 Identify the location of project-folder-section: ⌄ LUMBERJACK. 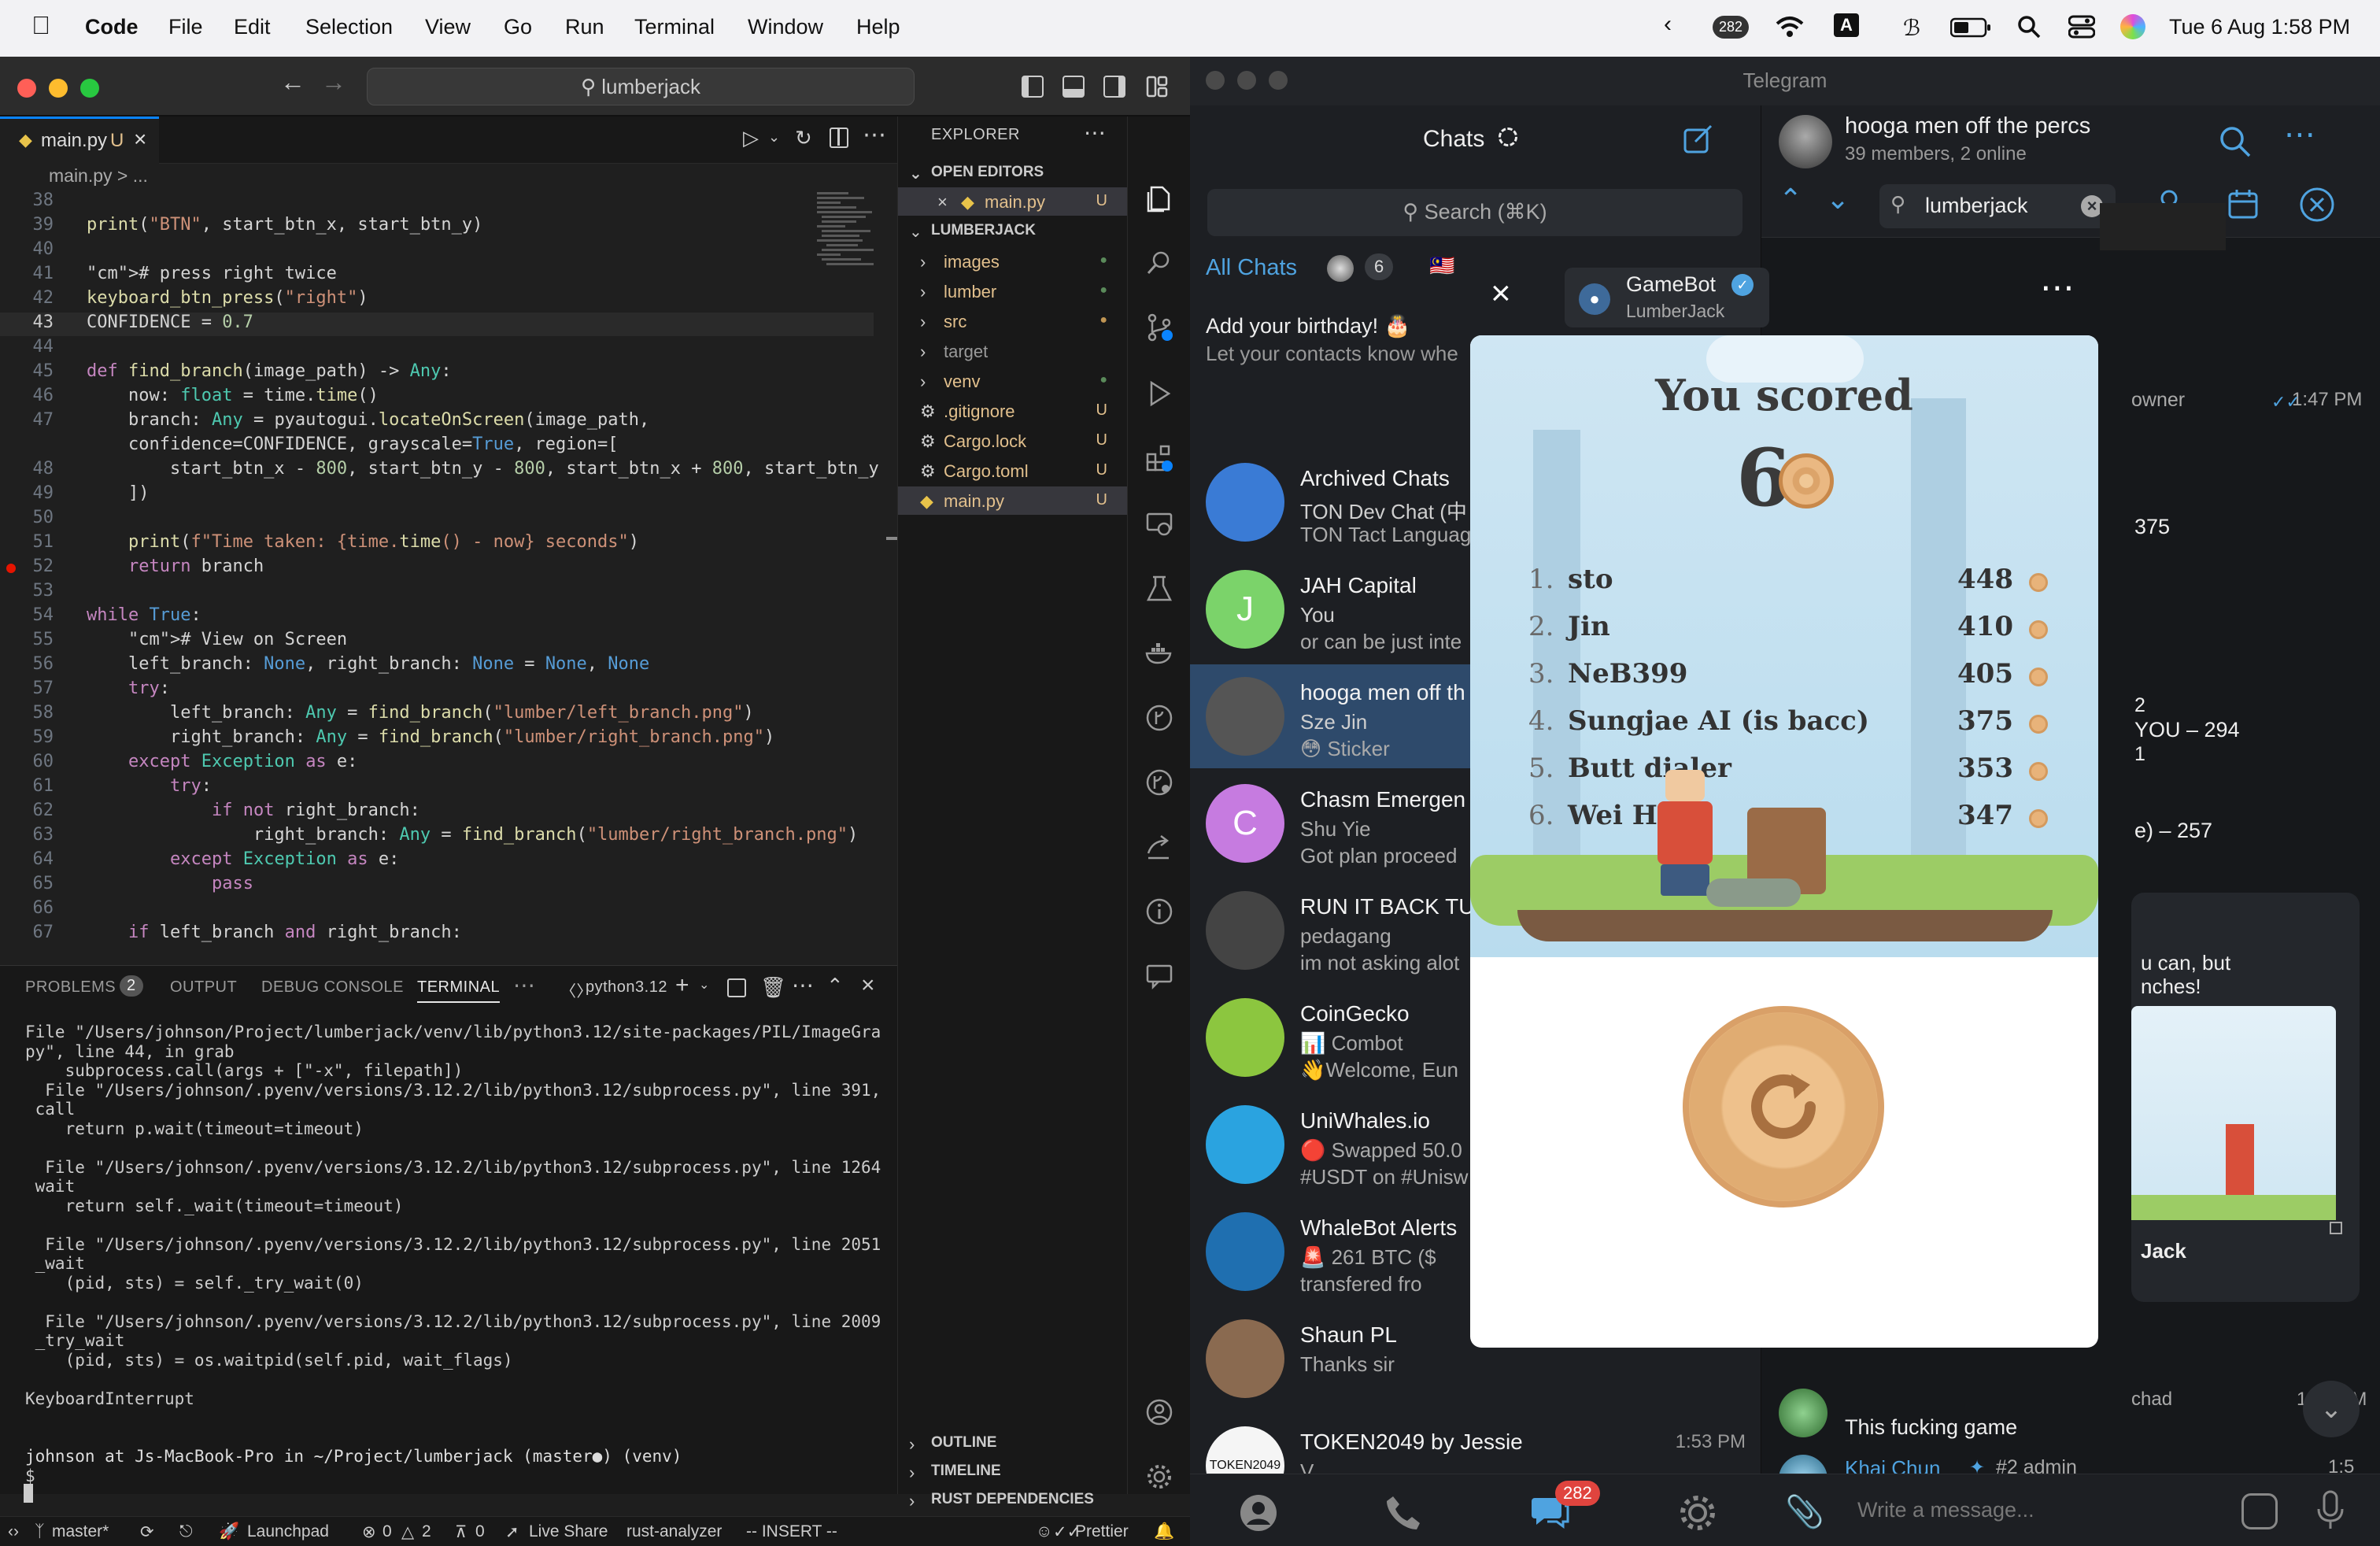
(1013, 232).